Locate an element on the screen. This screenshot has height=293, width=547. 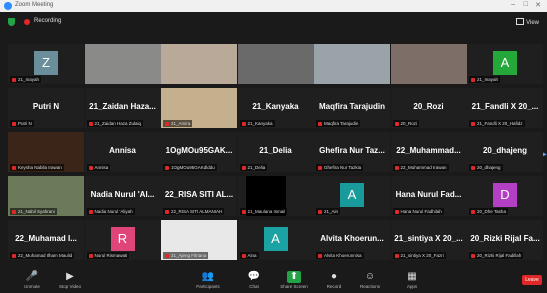
stop-video-button: ▶ Stop Video is located at coordinates (70, 280).